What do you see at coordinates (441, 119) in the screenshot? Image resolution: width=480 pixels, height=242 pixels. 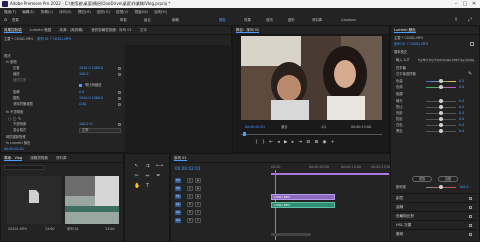 I see `shadows-knob` at bounding box center [441, 119].